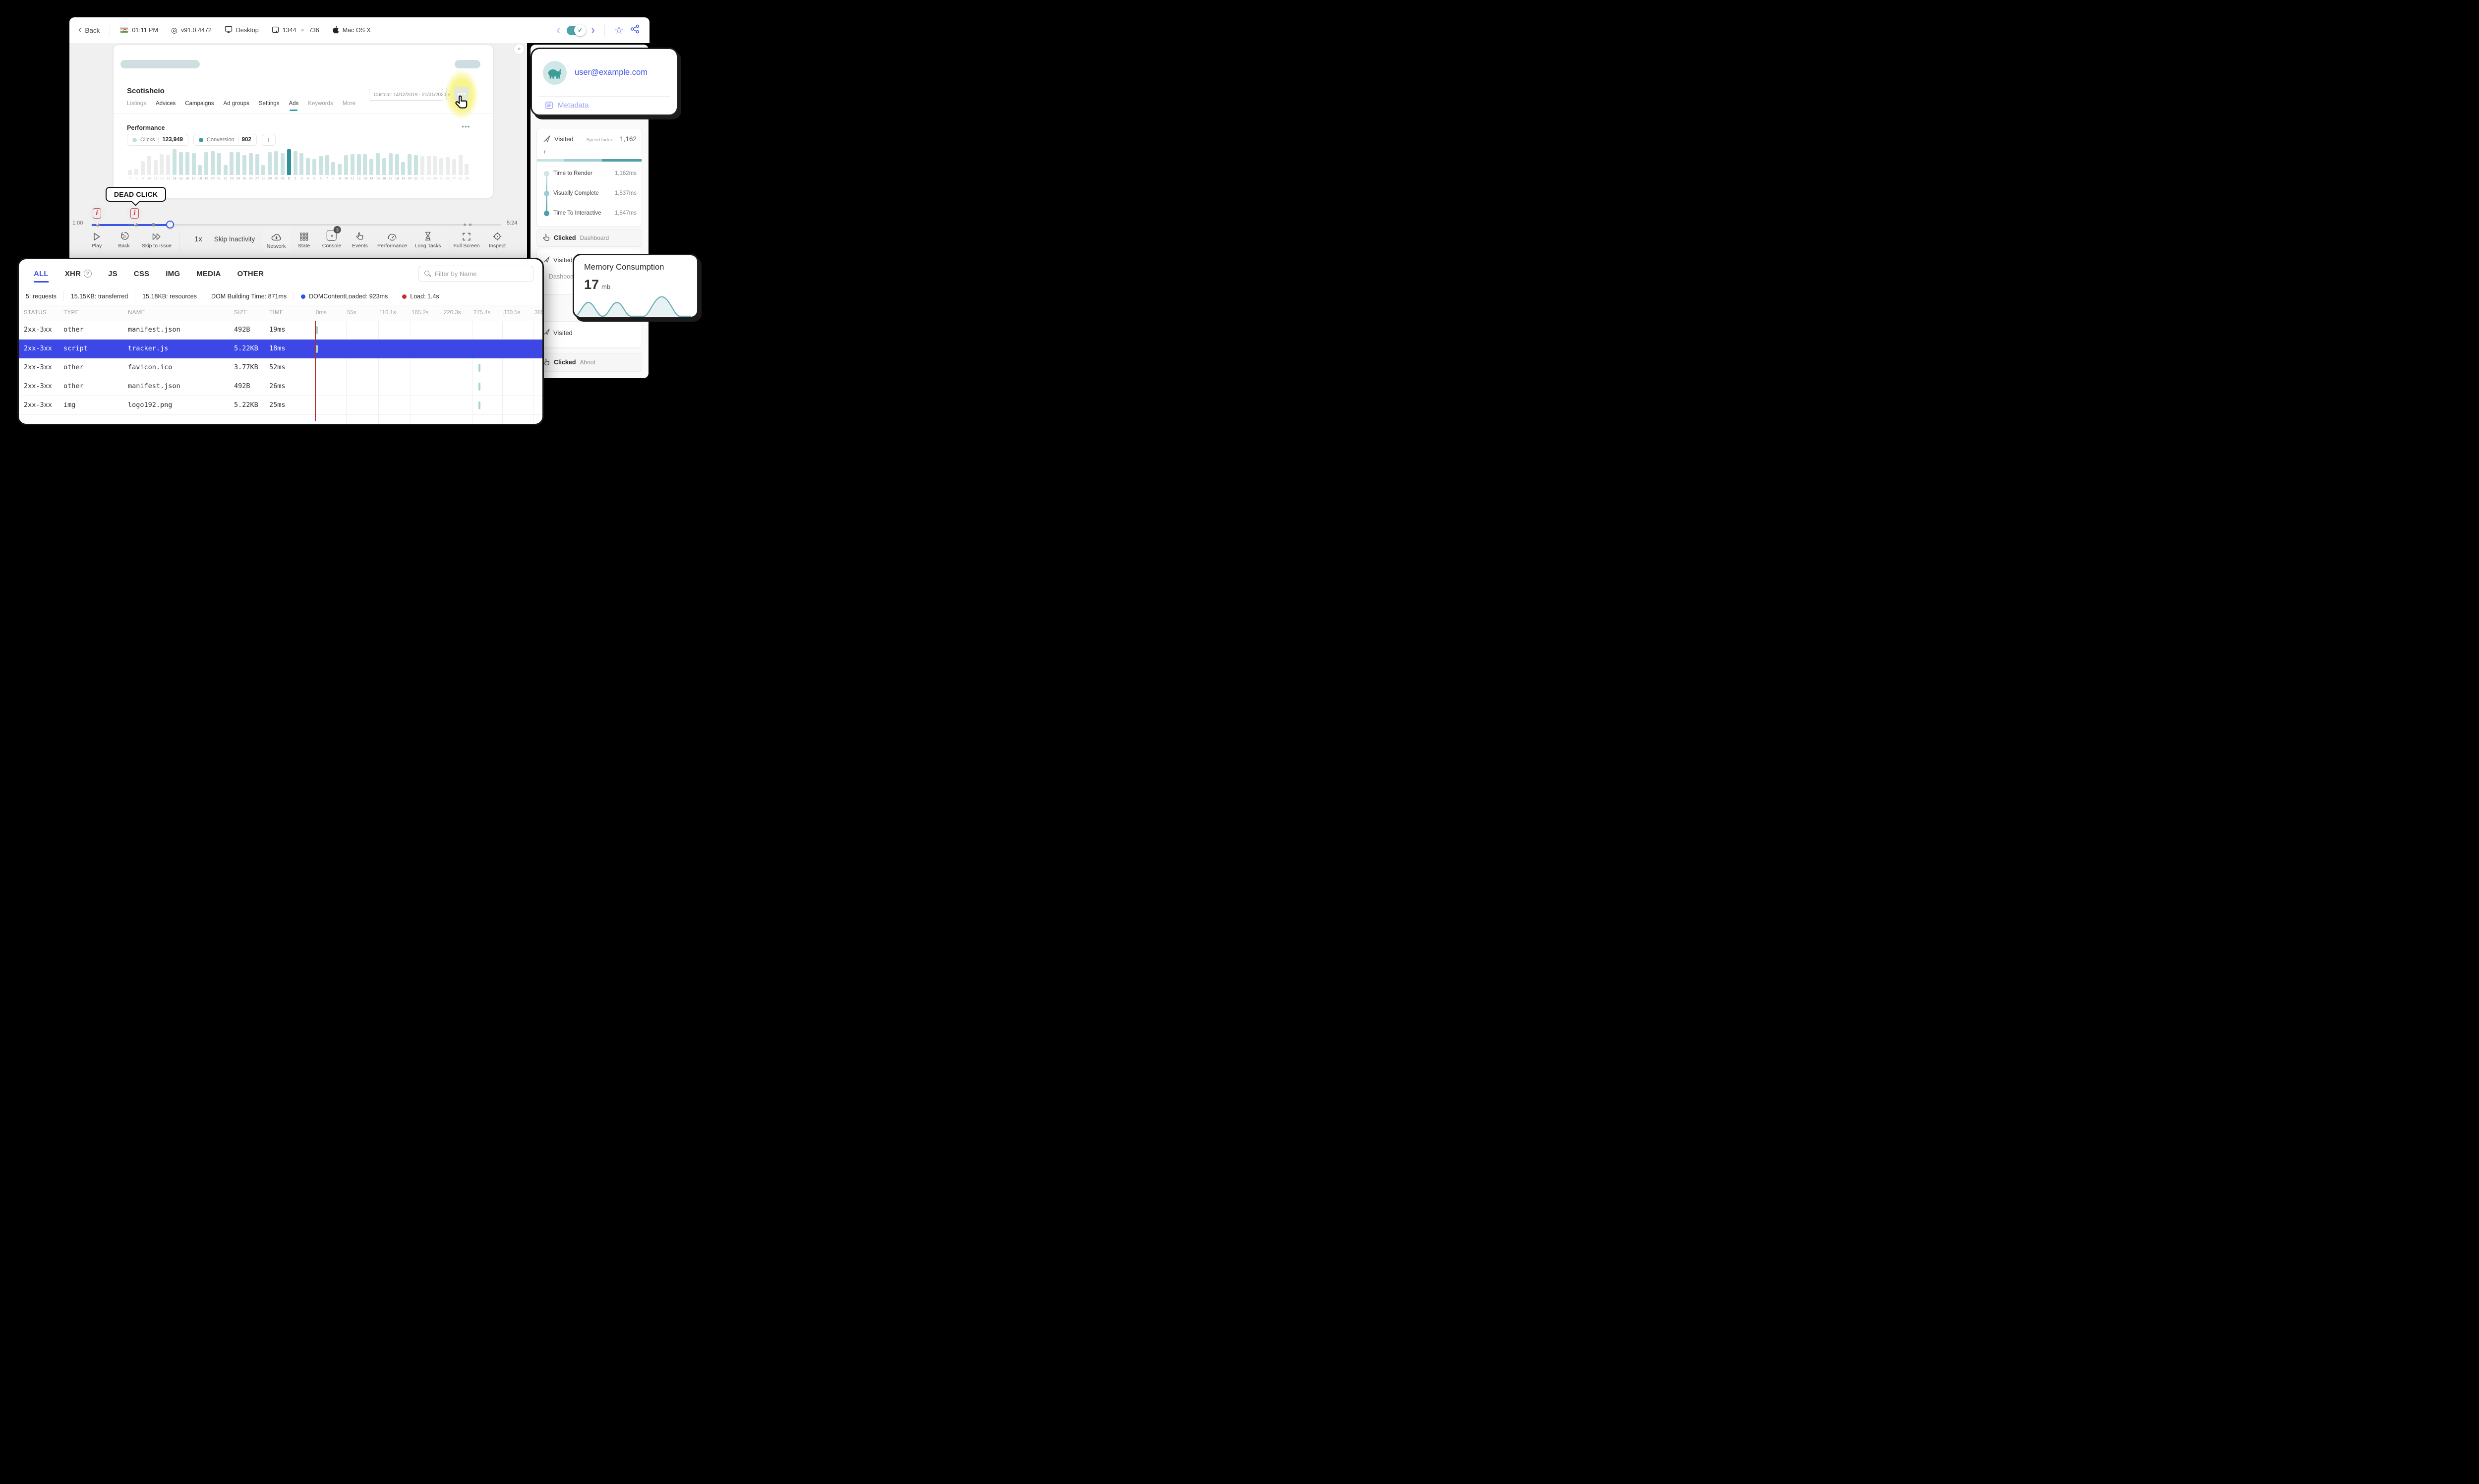 This screenshot has width=2479, height=1484. Describe the element at coordinates (225, 140) in the screenshot. I see `metric-chip-conversion: Conversion 902` at that location.